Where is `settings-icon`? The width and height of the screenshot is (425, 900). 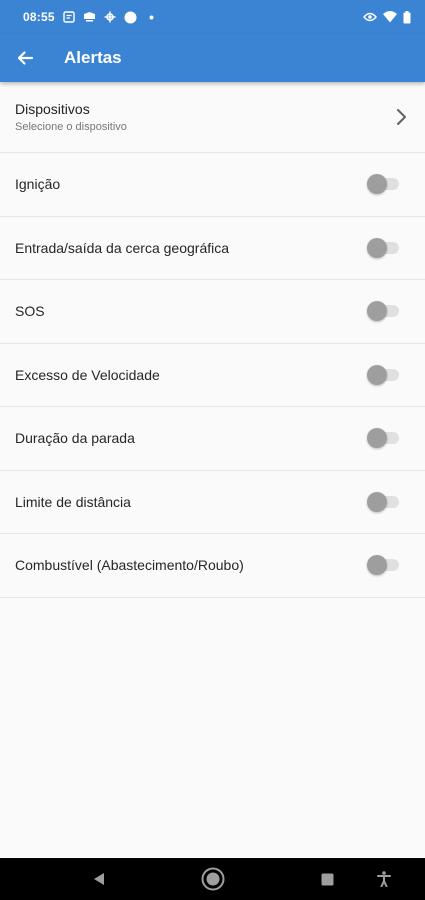 settings-icon is located at coordinates (110, 17).